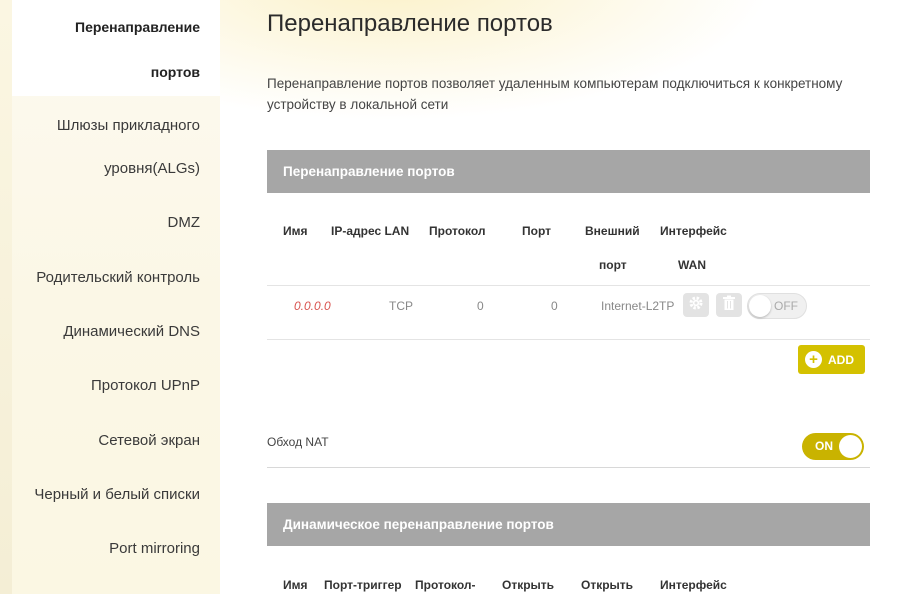 This screenshot has width=920, height=594. What do you see at coordinates (149, 440) in the screenshot?
I see `sidebar-item-firewall: Сетевой экран` at bounding box center [149, 440].